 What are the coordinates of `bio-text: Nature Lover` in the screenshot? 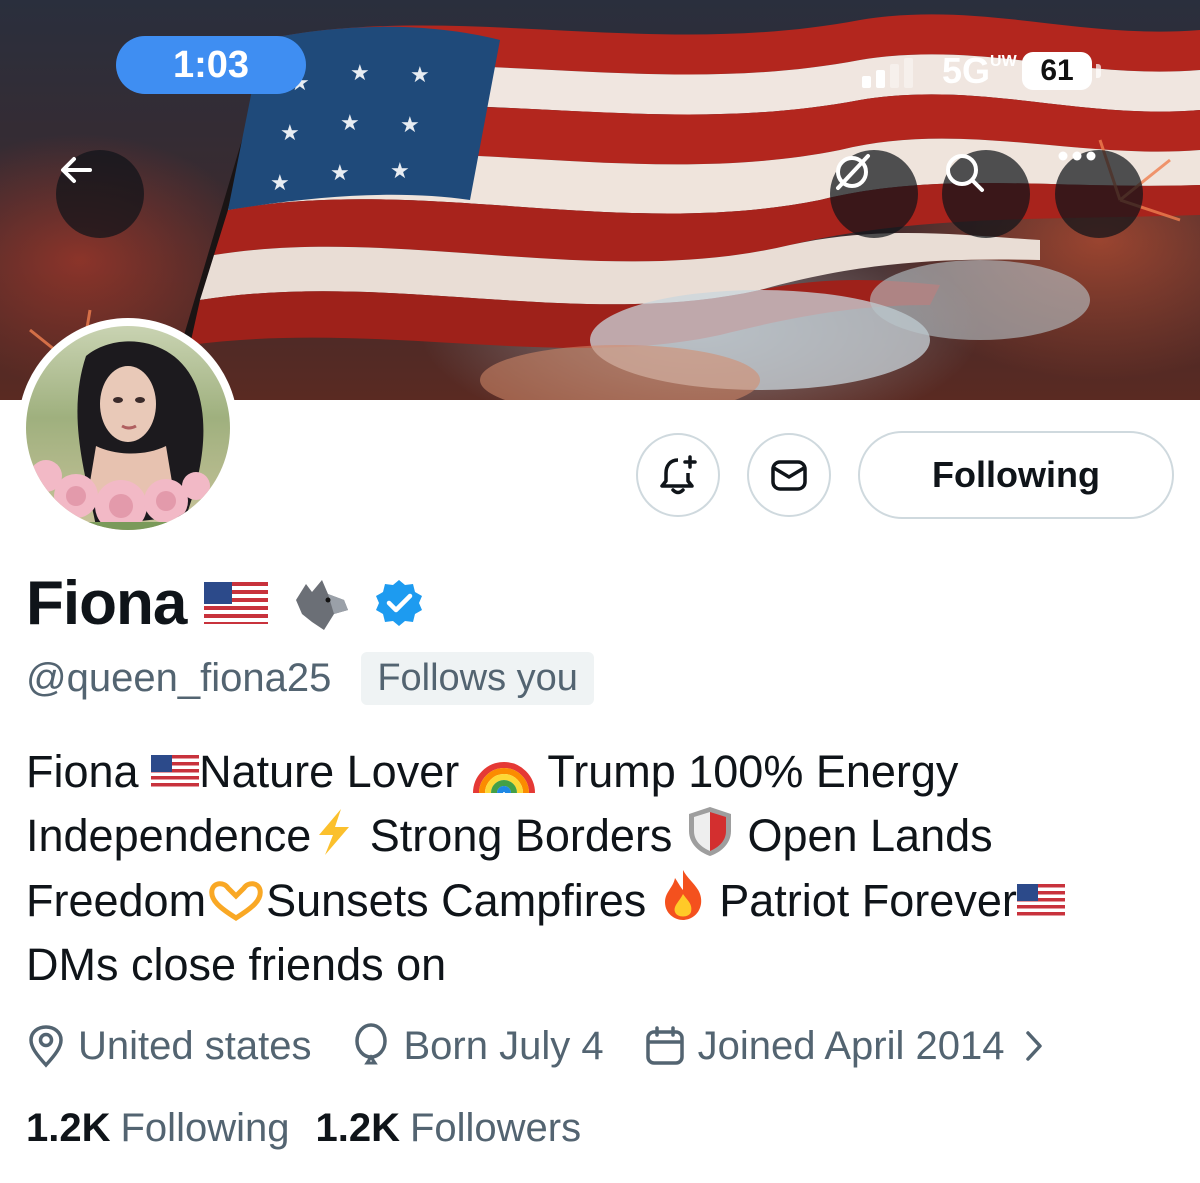 It's located at (335, 771).